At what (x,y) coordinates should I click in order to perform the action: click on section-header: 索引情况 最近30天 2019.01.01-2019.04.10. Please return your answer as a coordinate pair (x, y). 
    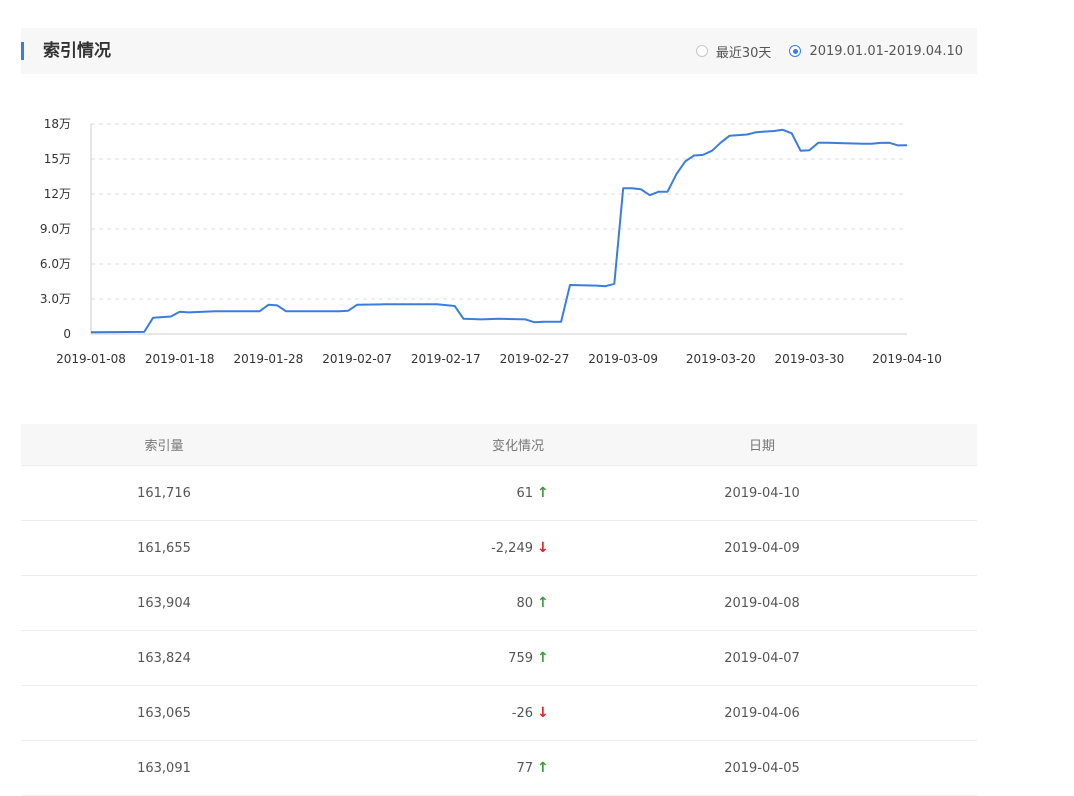
    Looking at the image, I should click on (499, 51).